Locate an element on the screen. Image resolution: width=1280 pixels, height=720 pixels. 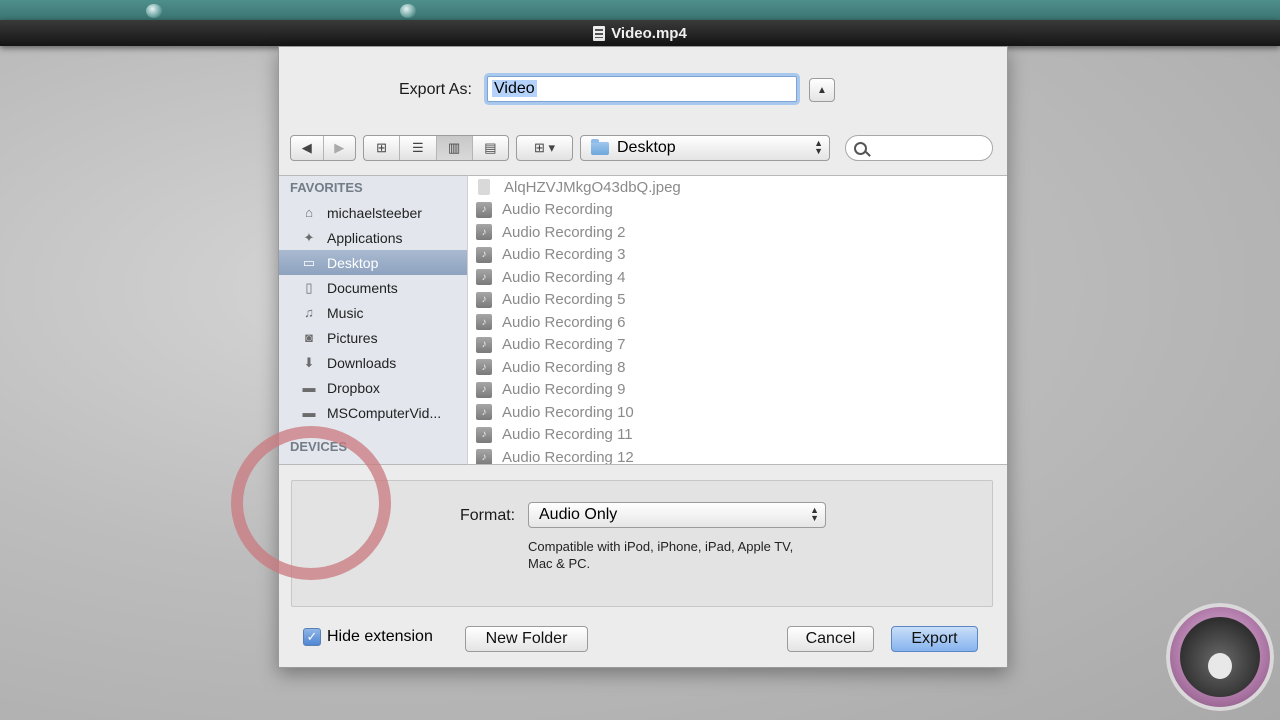
coverflow-icon: ▤ is located at coordinates (490, 147).